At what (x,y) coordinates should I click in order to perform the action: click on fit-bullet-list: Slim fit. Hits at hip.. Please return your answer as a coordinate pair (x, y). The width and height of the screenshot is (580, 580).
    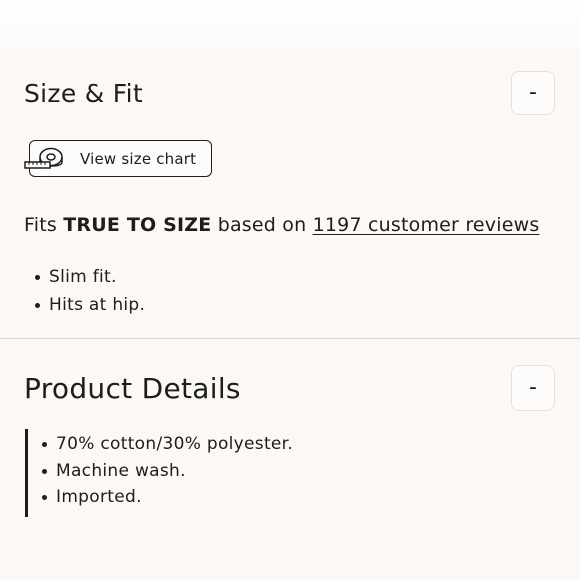
    Looking at the image, I should click on (88, 295).